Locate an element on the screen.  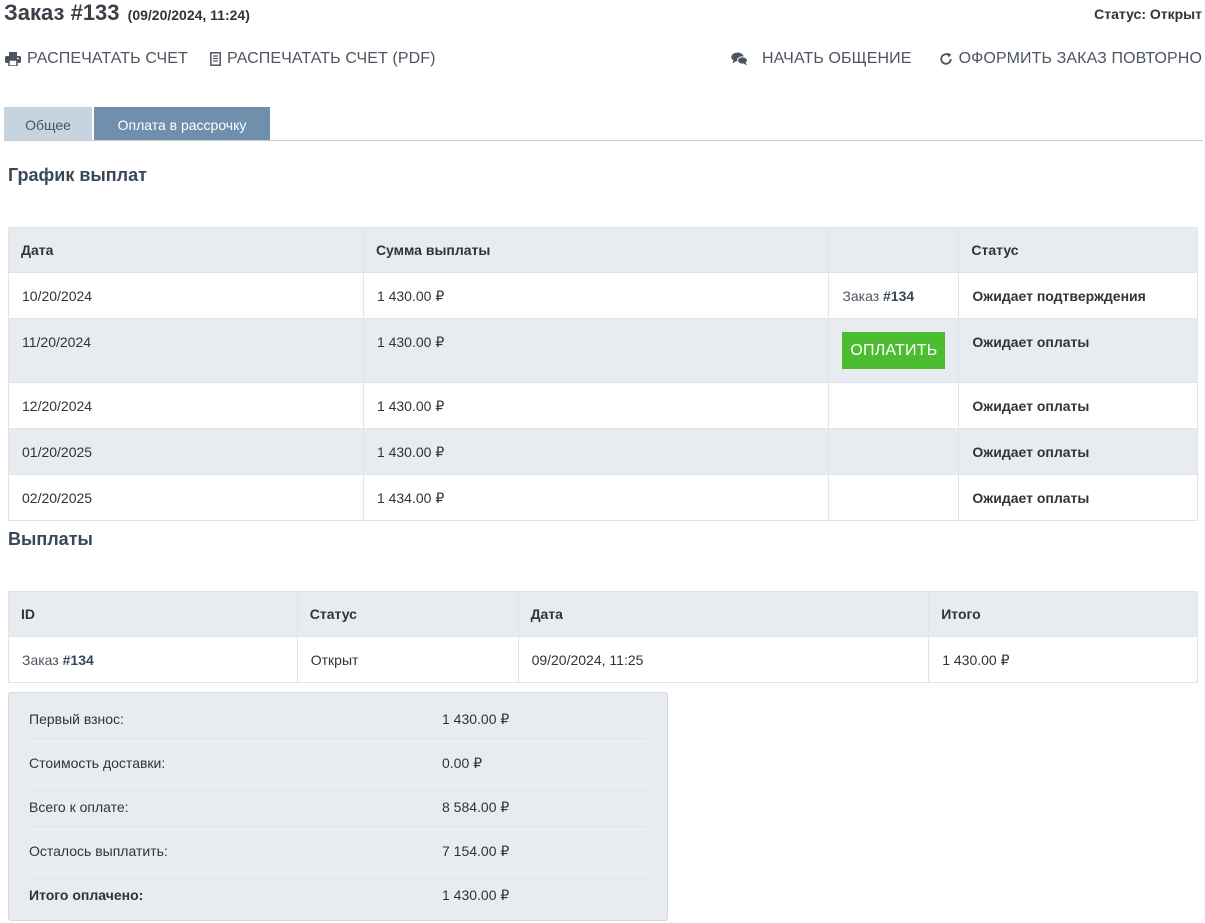
schedule-action-cell: ОПЛАТИТЬ is located at coordinates (894, 350).